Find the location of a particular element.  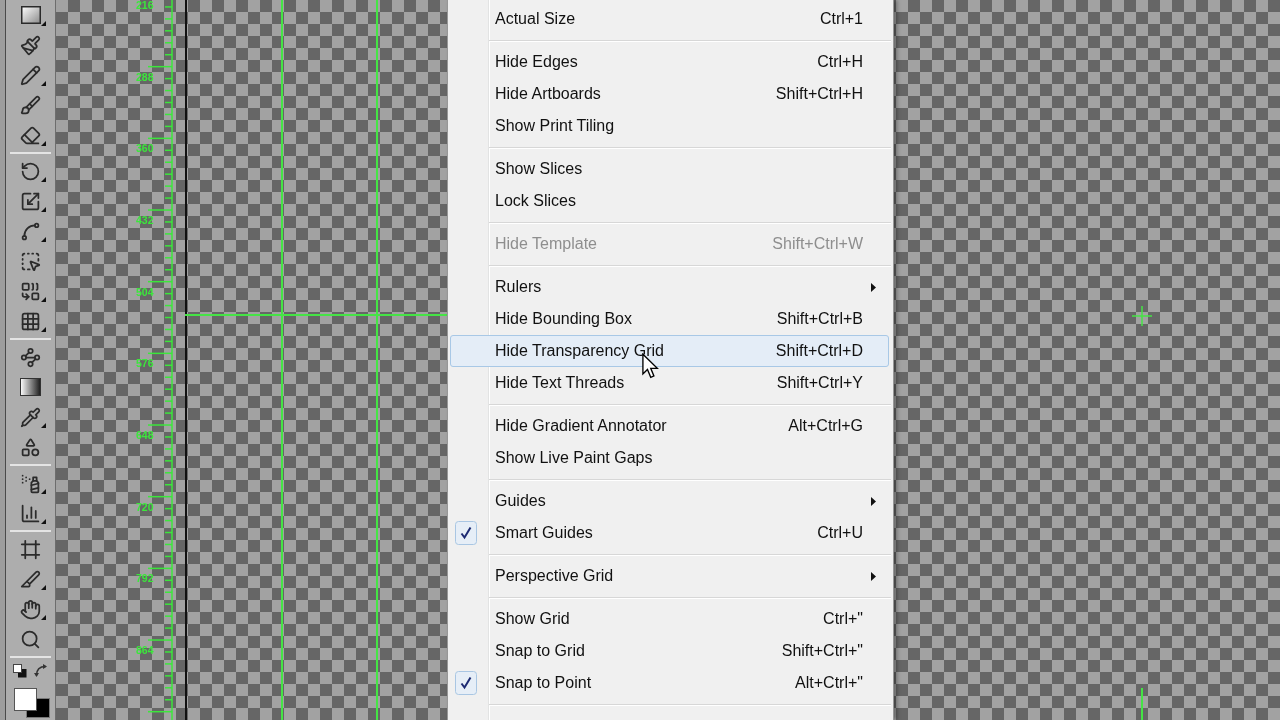

shortcut-label: Ctrl+1 is located at coordinates (841, 19).